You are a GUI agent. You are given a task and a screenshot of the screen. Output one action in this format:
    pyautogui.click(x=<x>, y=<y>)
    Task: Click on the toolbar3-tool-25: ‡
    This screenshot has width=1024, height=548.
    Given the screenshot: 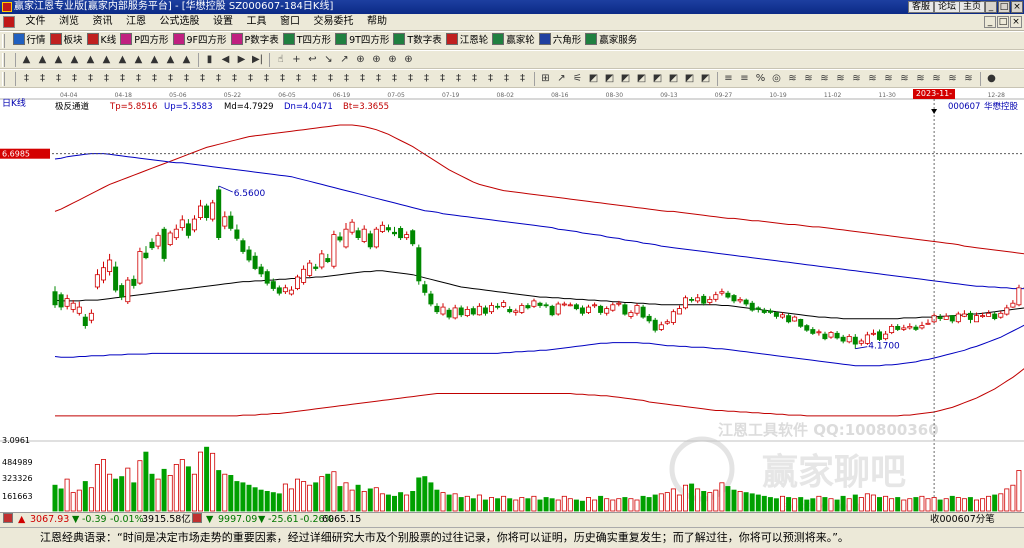 What is the action you would take?
    pyautogui.click(x=411, y=79)
    